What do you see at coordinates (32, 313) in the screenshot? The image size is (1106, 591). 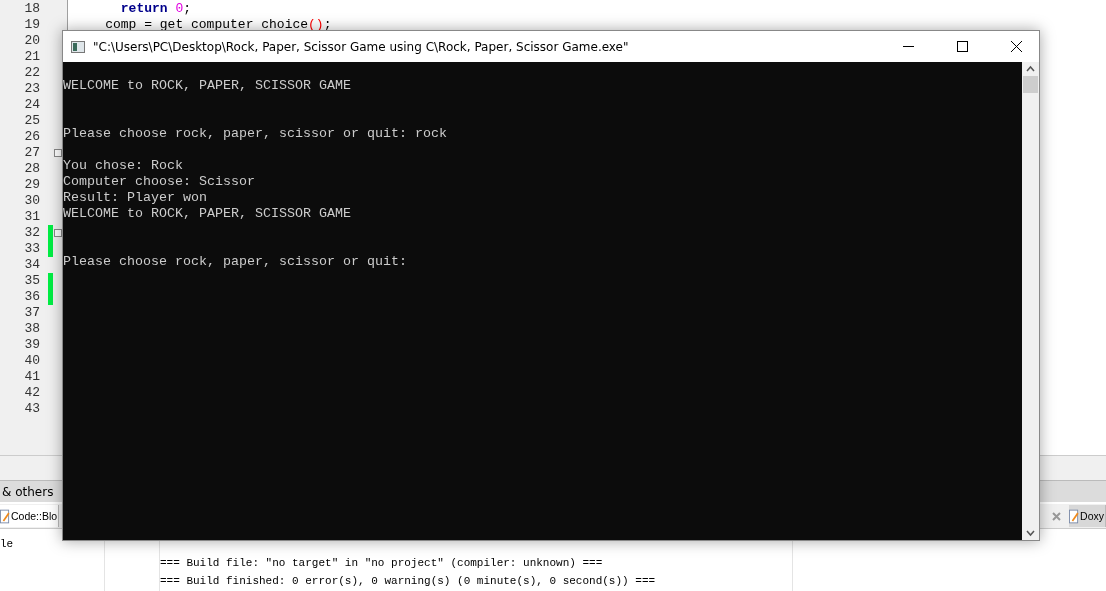 I see `line-number: 37` at bounding box center [32, 313].